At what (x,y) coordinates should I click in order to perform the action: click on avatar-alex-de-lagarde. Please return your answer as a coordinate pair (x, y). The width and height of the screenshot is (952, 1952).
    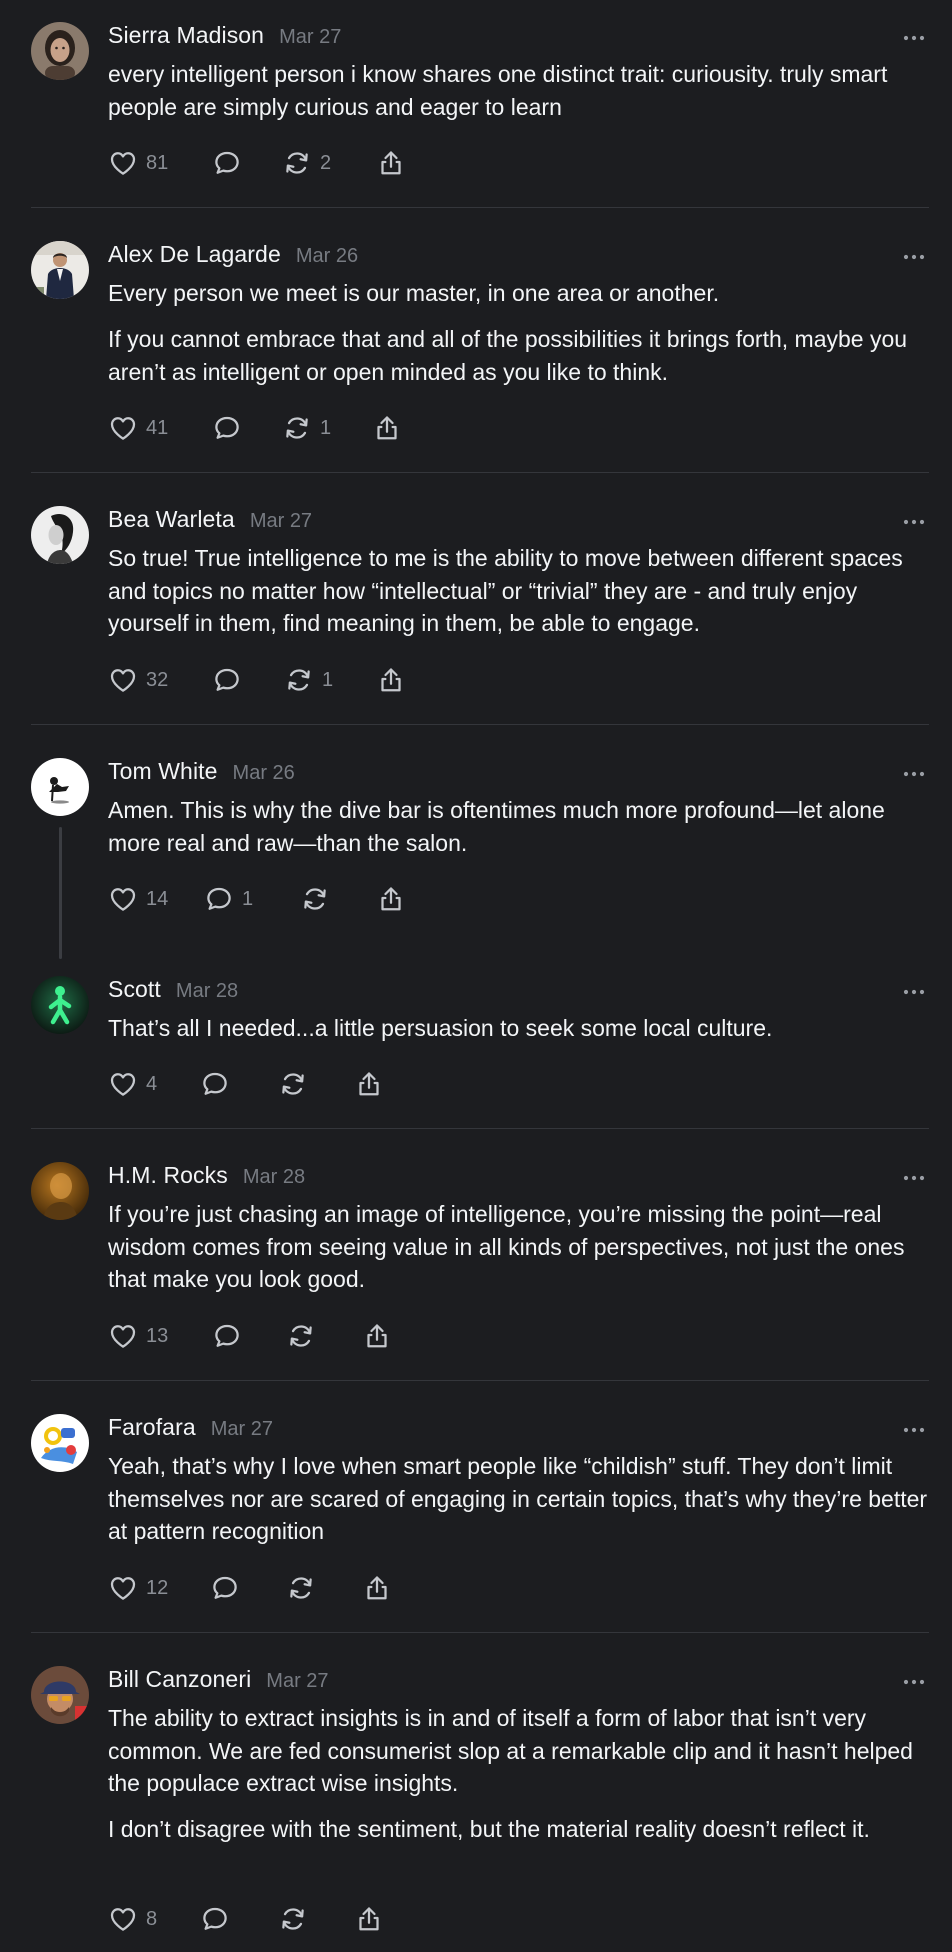
    Looking at the image, I should click on (60, 270).